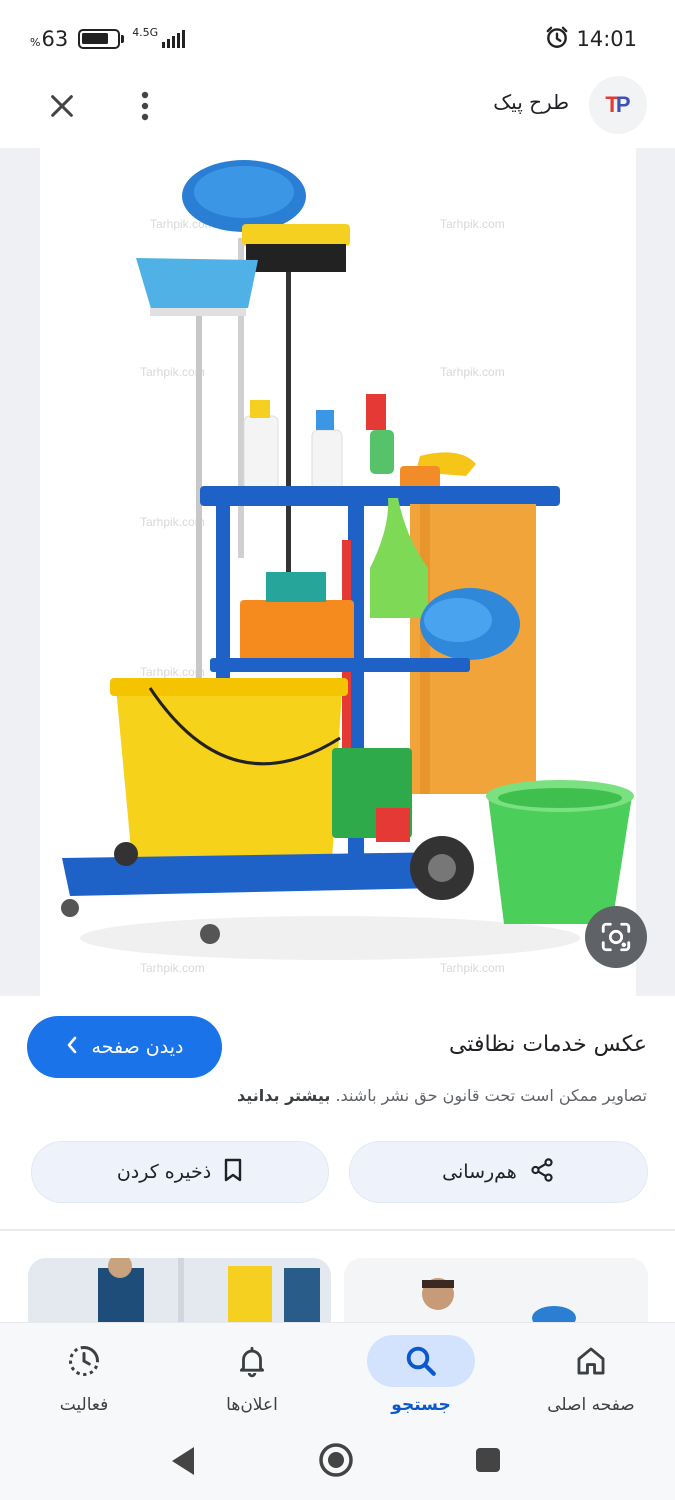 The width and height of the screenshot is (675, 1500). What do you see at coordinates (591, 1361) in the screenshot?
I see `home-icon` at bounding box center [591, 1361].